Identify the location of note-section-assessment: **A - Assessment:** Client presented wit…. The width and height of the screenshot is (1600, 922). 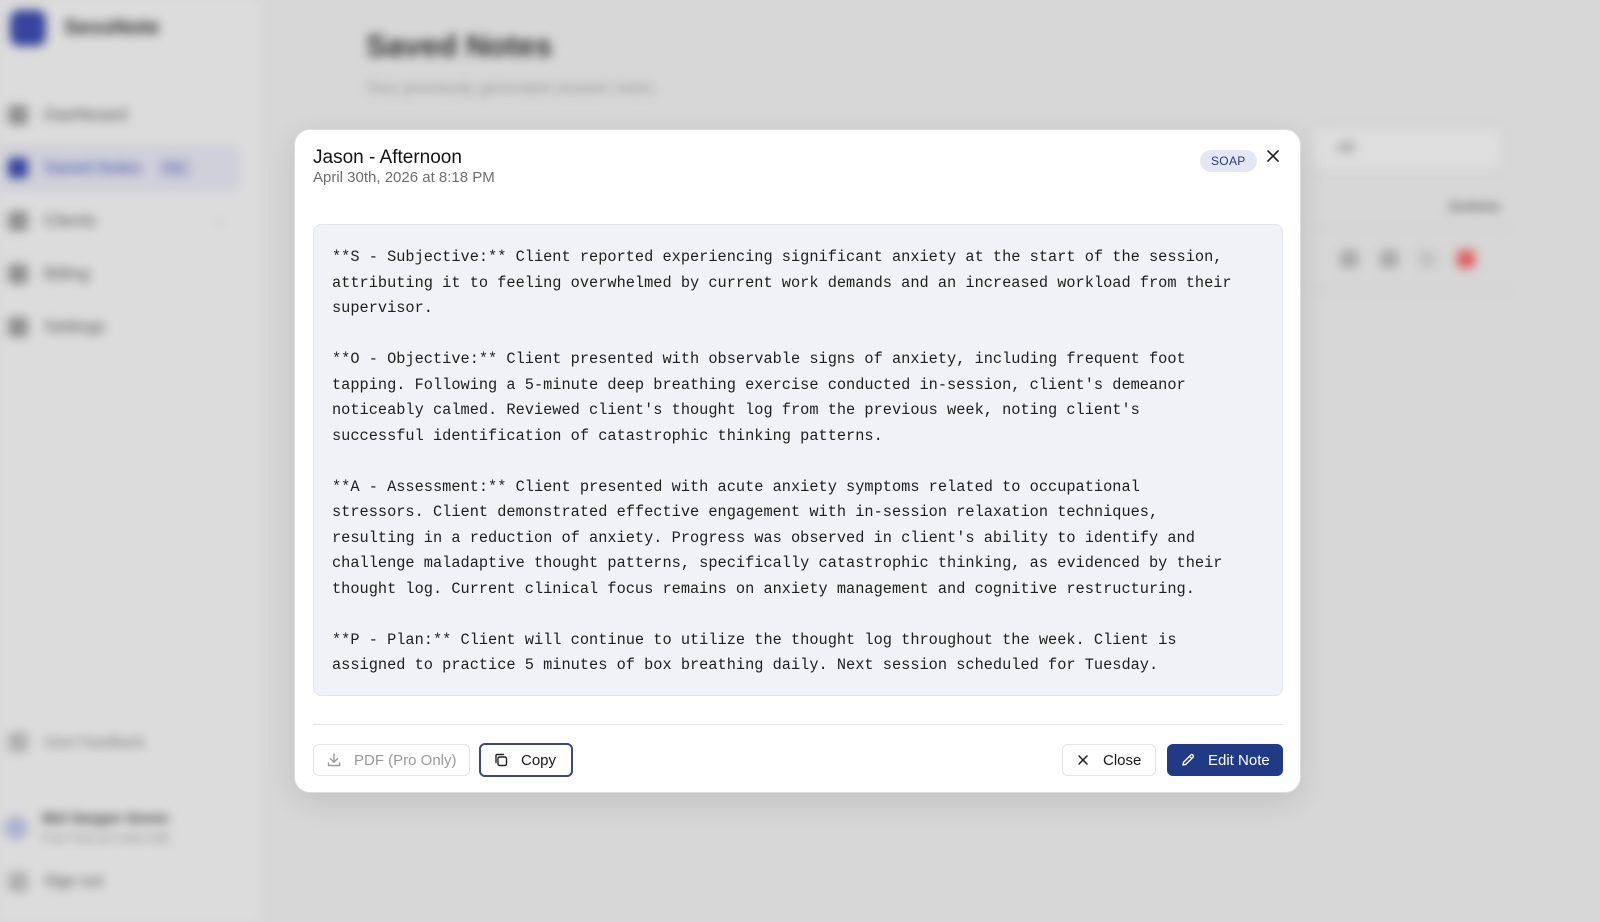
(777, 537).